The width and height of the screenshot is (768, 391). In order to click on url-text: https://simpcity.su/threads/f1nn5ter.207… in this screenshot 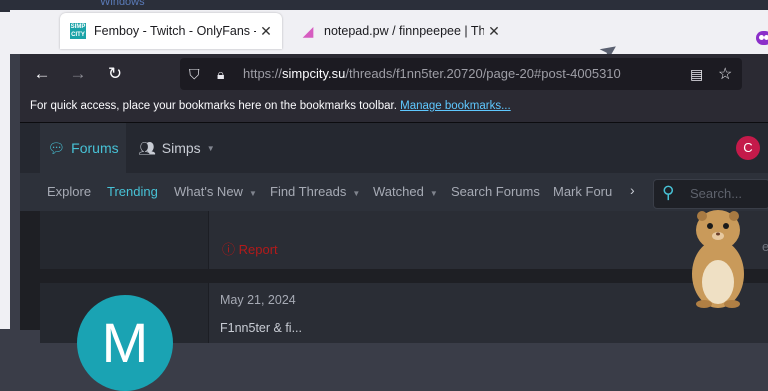, I will do `click(432, 73)`.